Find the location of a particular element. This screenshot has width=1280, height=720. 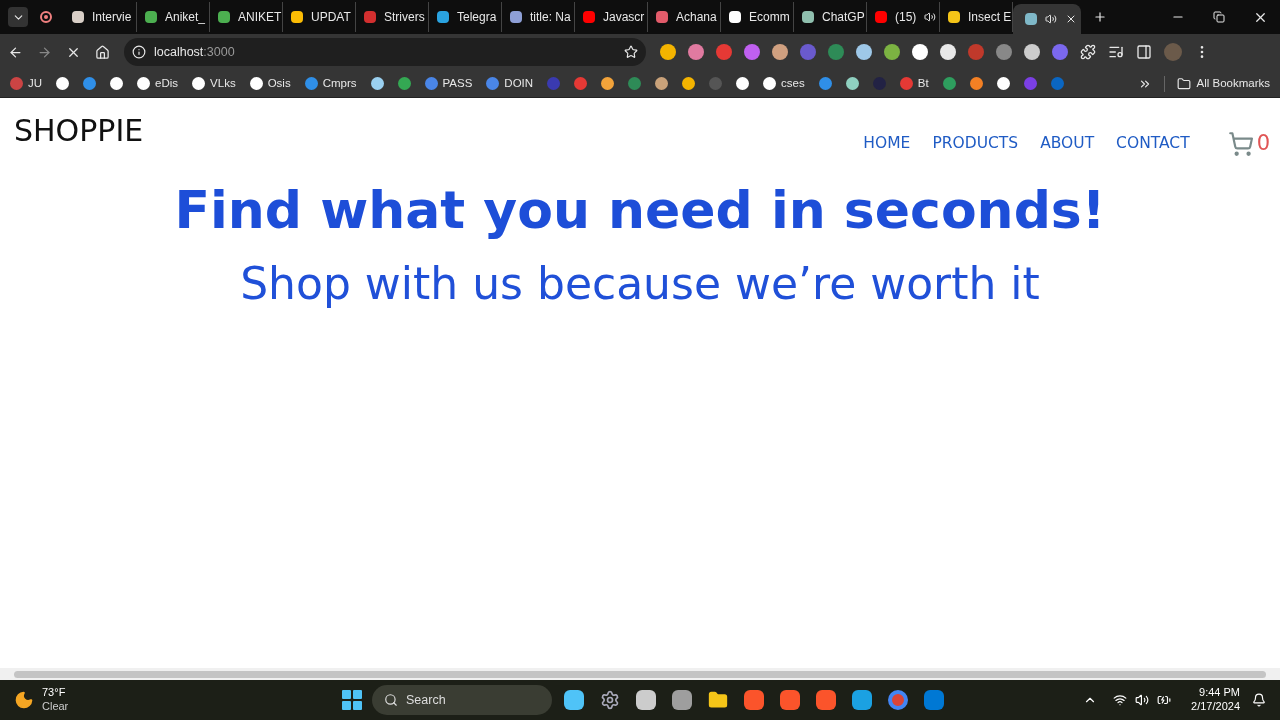

tab-title: (15) is located at coordinates (906, 17).